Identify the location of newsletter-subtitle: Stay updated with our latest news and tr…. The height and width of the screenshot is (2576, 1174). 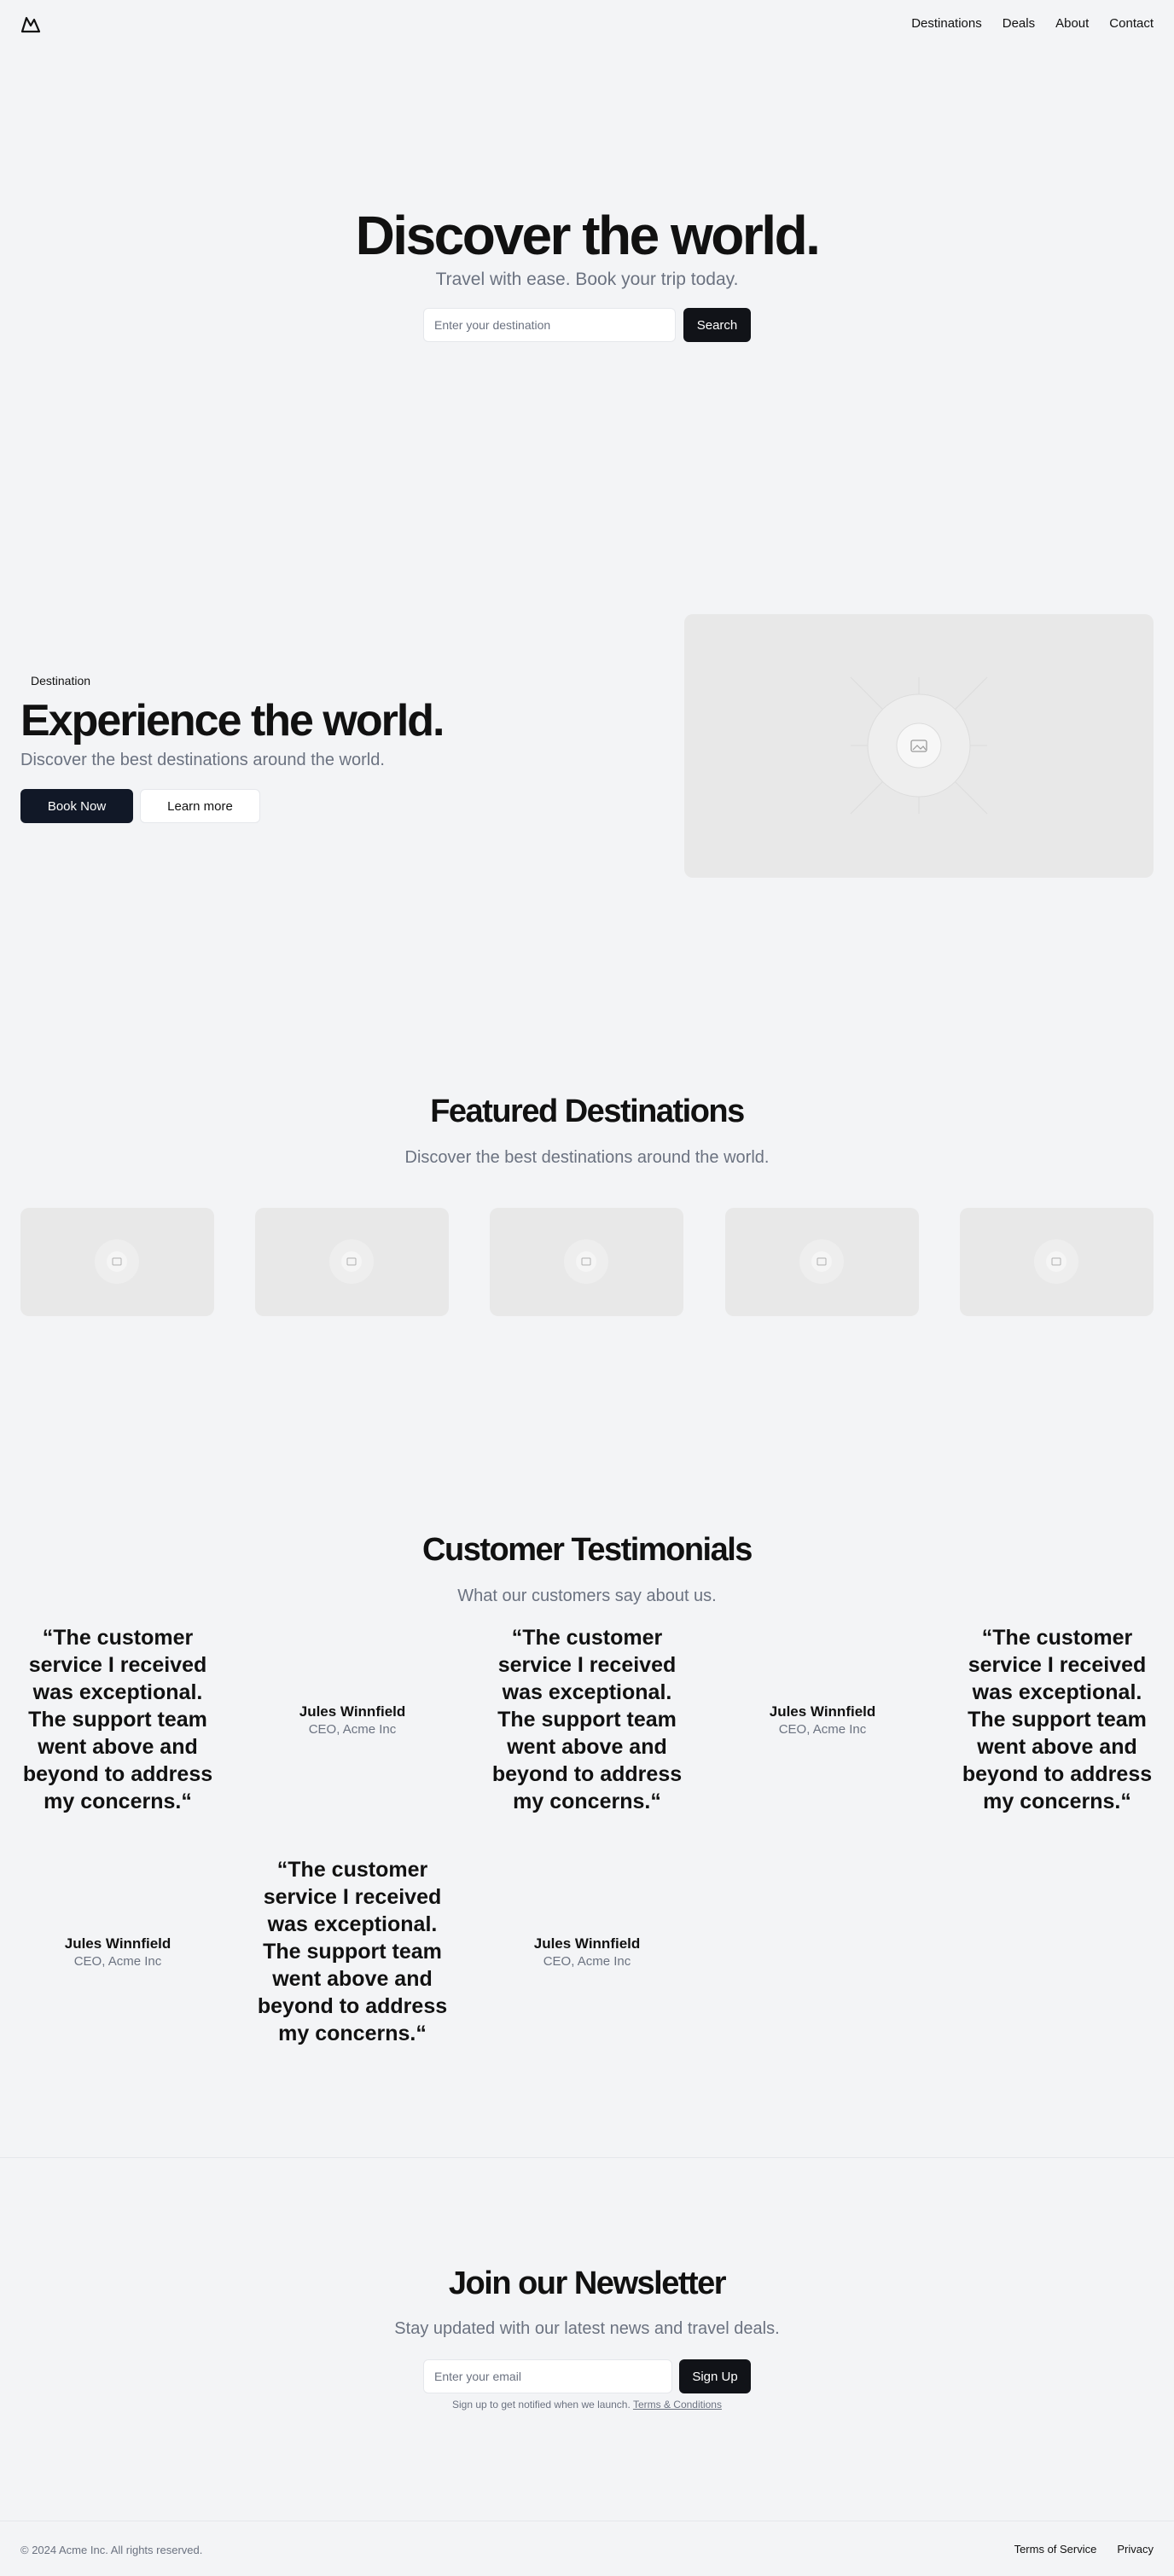
(587, 2328).